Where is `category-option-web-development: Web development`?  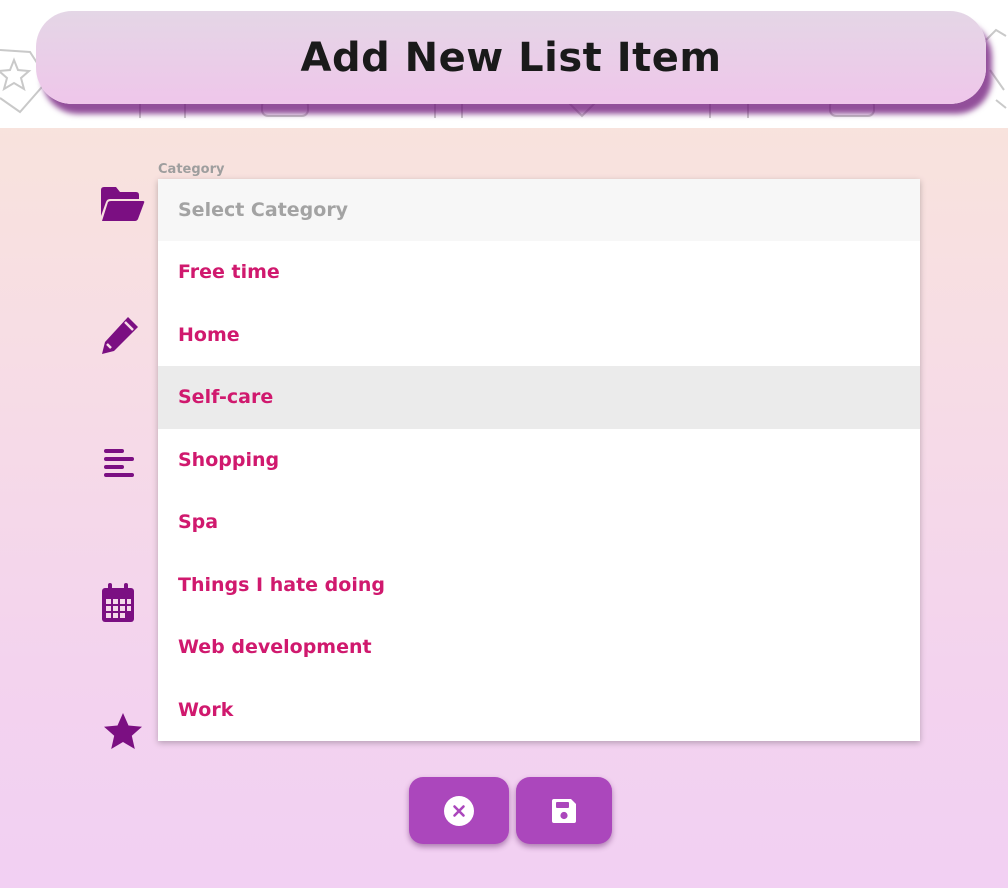
category-option-web-development: Web development is located at coordinates (539, 647).